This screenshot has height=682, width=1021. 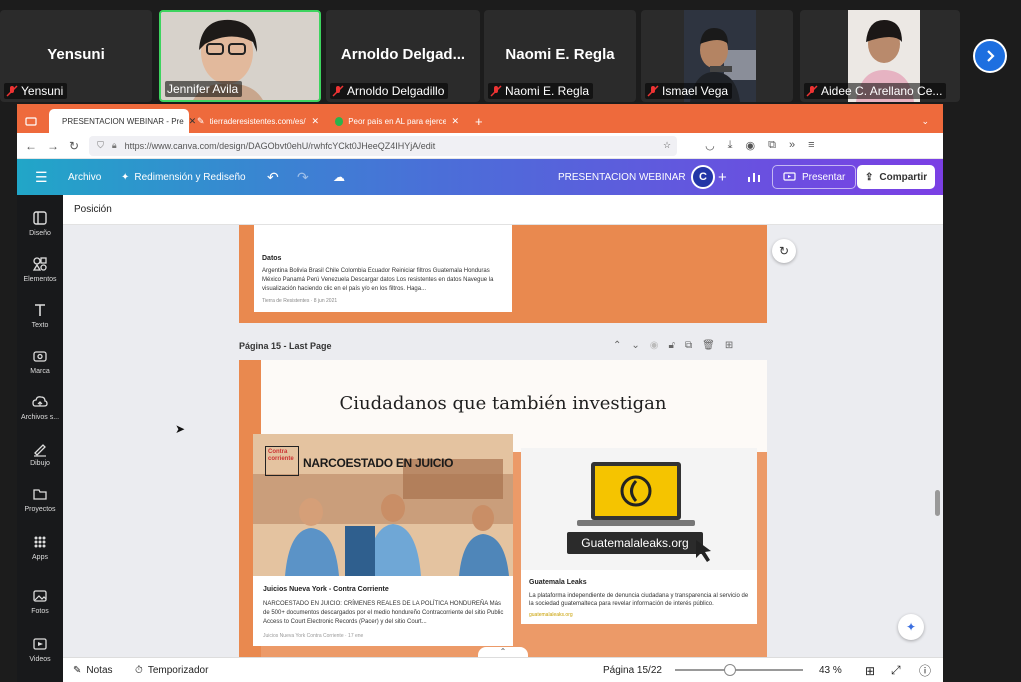 What do you see at coordinates (31, 121) in the screenshot?
I see `tab-overview-icon` at bounding box center [31, 121].